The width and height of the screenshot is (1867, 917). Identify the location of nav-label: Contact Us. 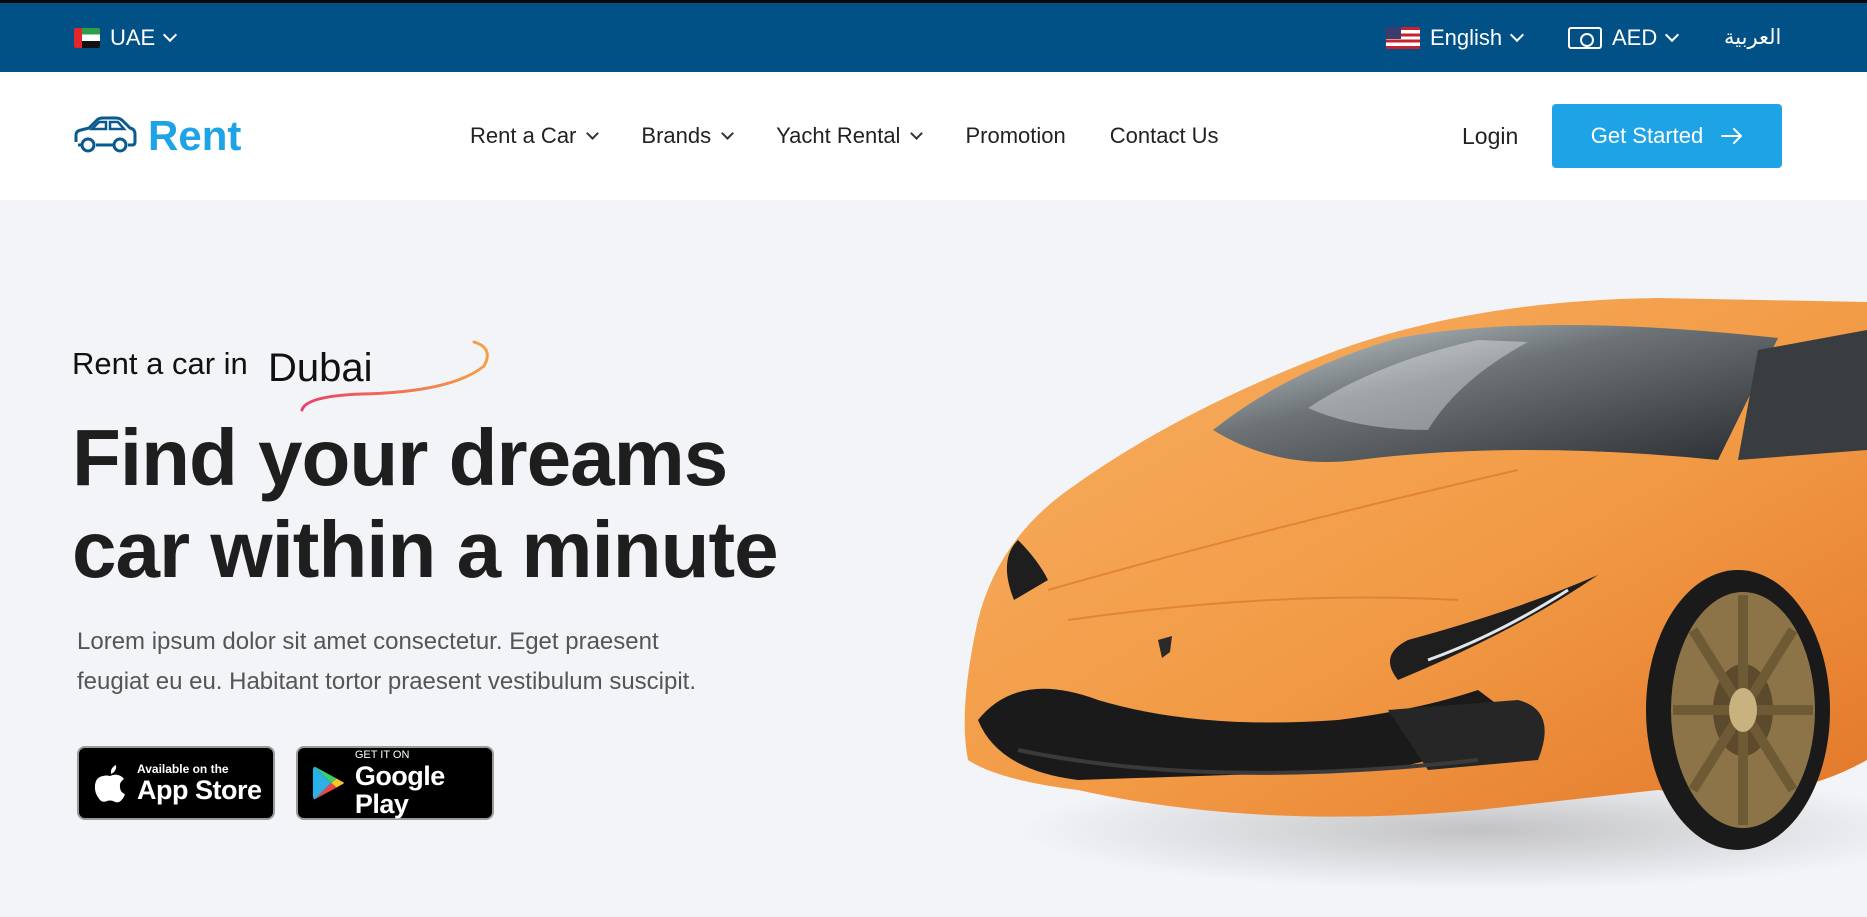
(1164, 135).